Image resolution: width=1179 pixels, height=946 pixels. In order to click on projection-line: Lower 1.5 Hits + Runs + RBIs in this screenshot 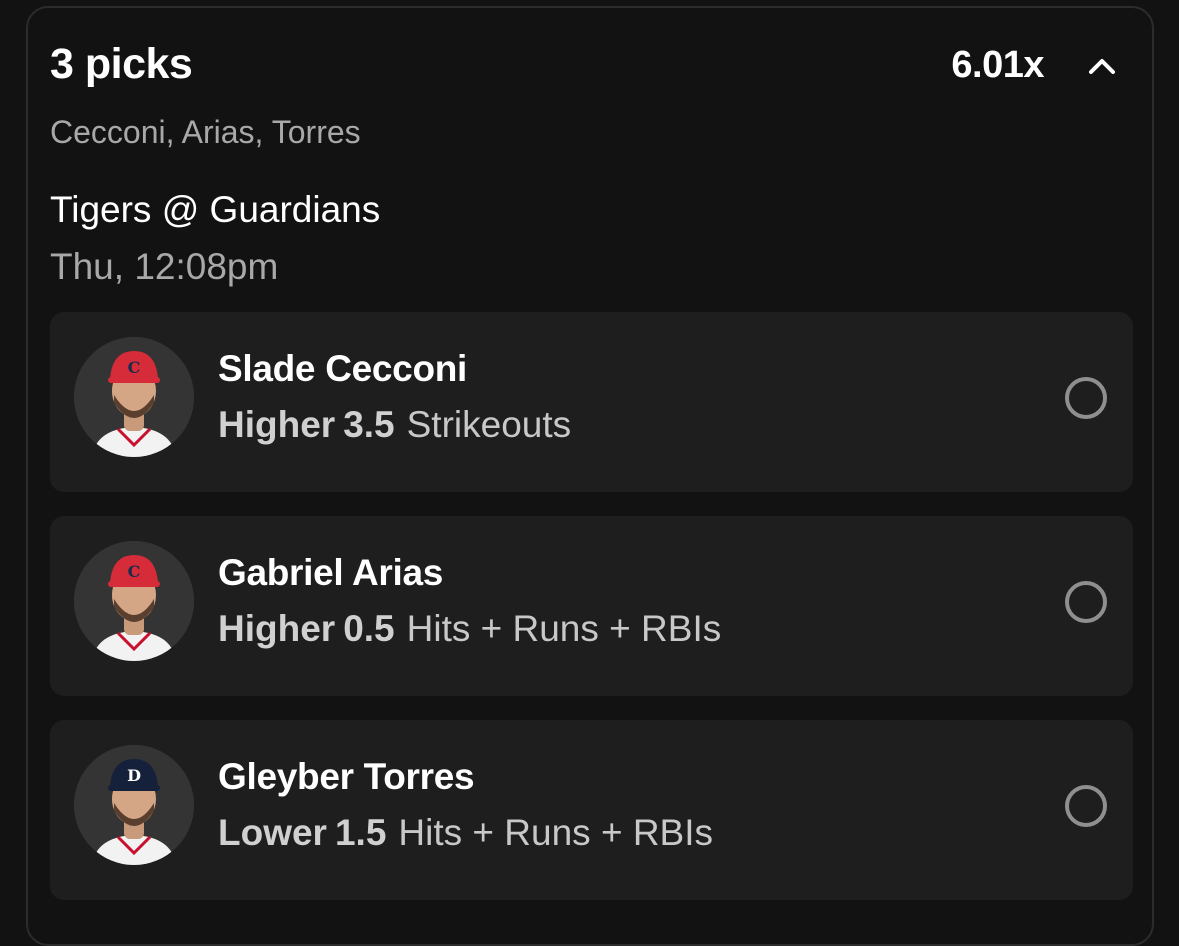, I will do `click(465, 833)`.